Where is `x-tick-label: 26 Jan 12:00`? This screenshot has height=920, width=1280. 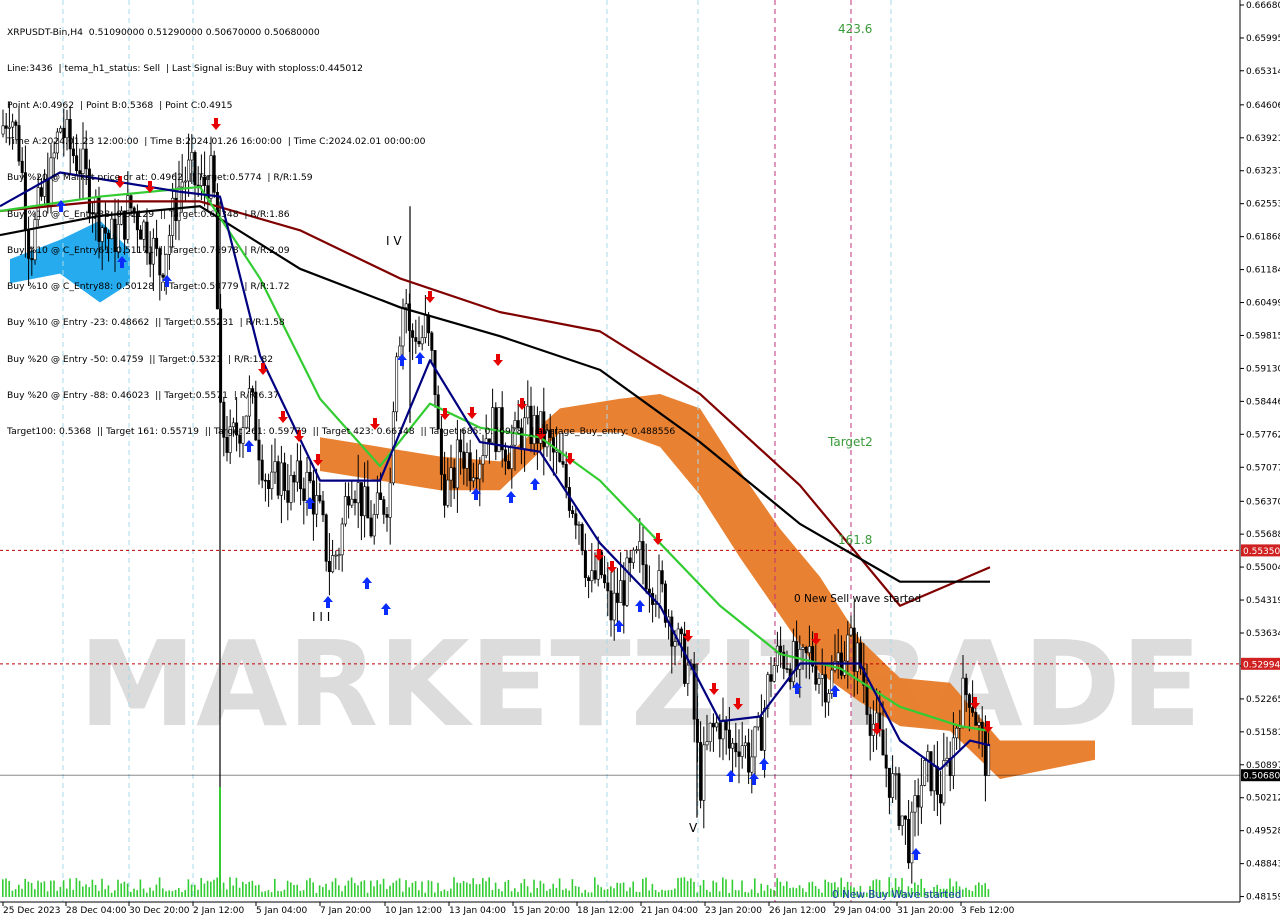
x-tick-label: 26 Jan 12:00 is located at coordinates (797, 911).